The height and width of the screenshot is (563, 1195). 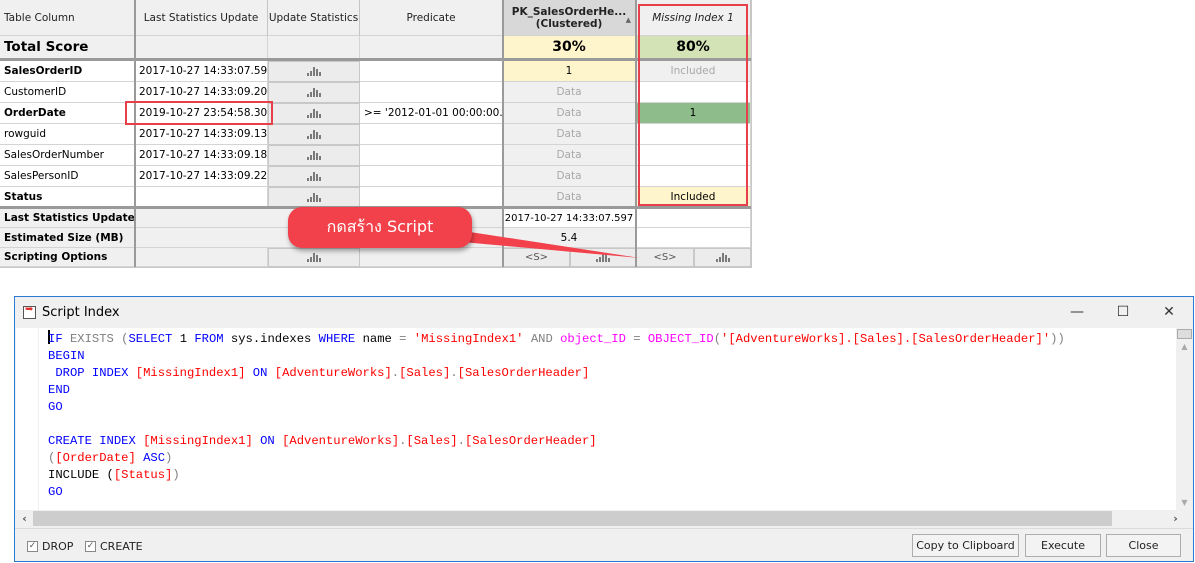 I want to click on scroll-up-icon: ▲, so click(x=1184, y=346).